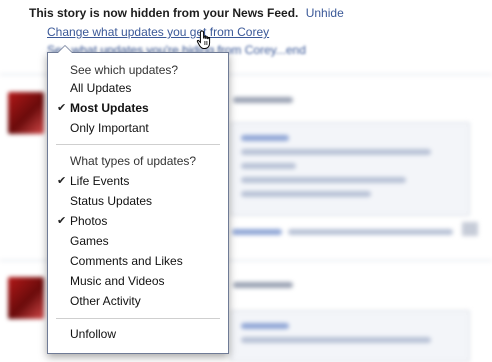 The width and height of the screenshot is (492, 362). What do you see at coordinates (126, 261) in the screenshot?
I see `menu-item-label: Comments and Likes` at bounding box center [126, 261].